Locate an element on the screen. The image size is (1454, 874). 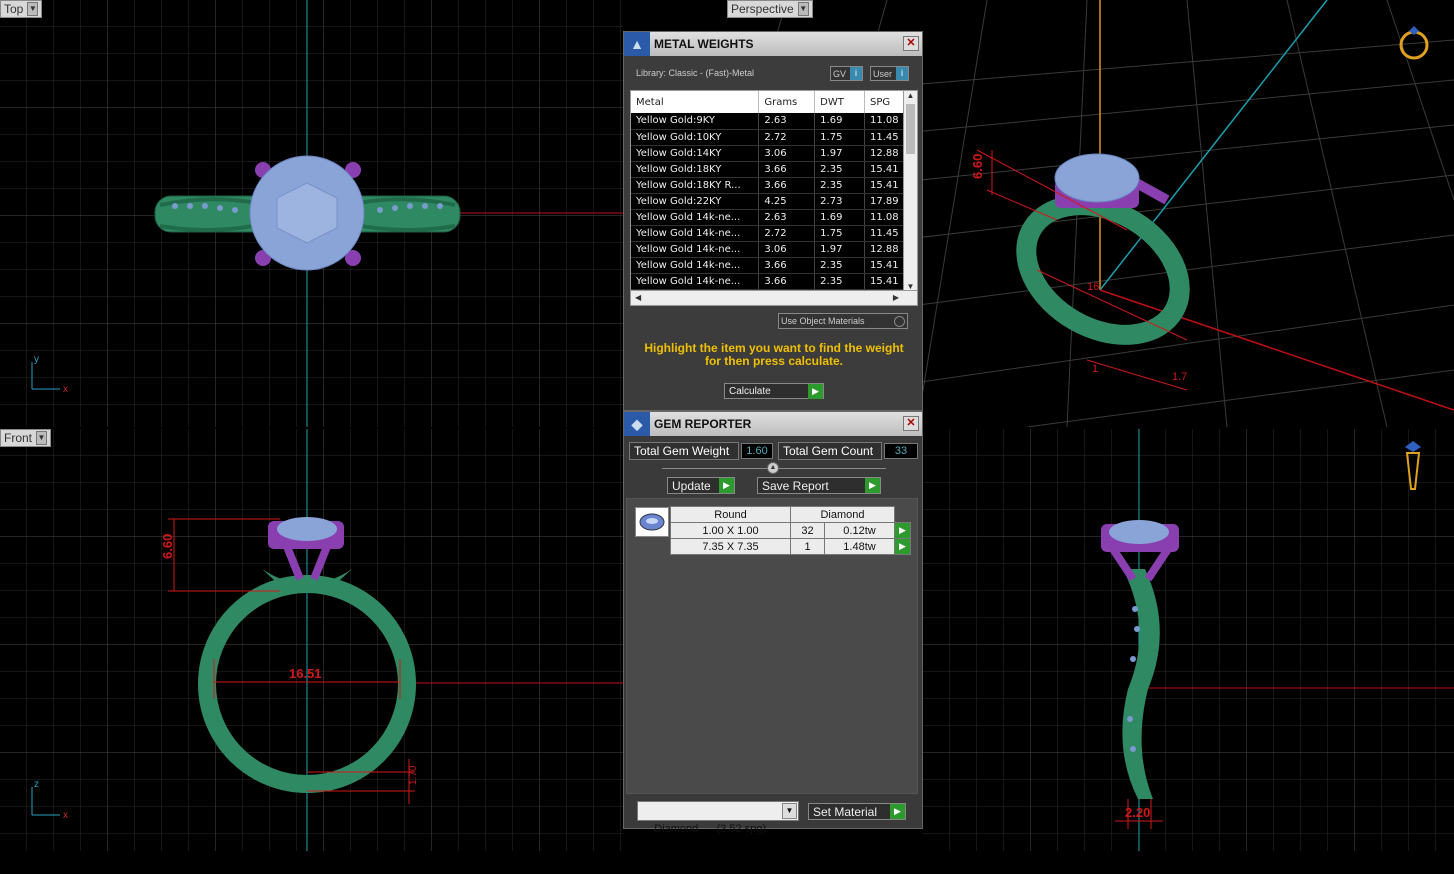
scroll-left-icon: ◀ is located at coordinates (638, 297).